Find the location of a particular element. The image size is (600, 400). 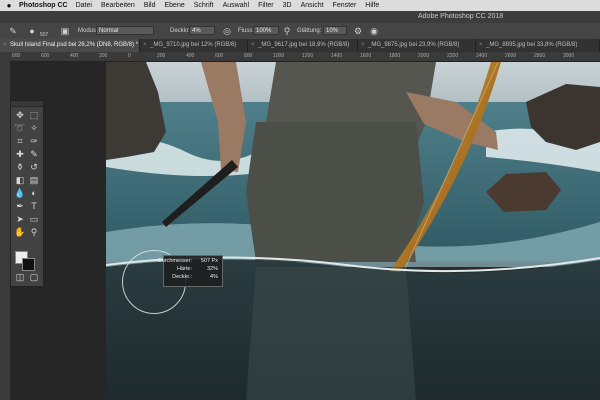

crop-tool-icon: ⌗ is located at coordinates (20, 141).